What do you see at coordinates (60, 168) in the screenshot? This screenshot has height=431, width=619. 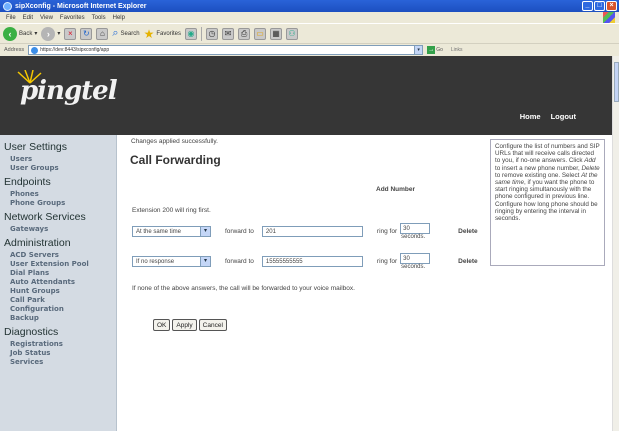 I see `sidebar-item-user-groups: User Groups` at bounding box center [60, 168].